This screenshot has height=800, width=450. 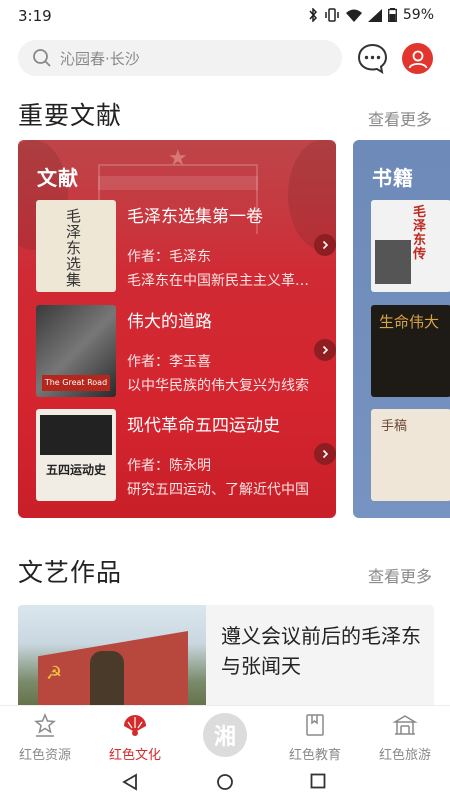 I want to click on back-icon, so click(x=130, y=782).